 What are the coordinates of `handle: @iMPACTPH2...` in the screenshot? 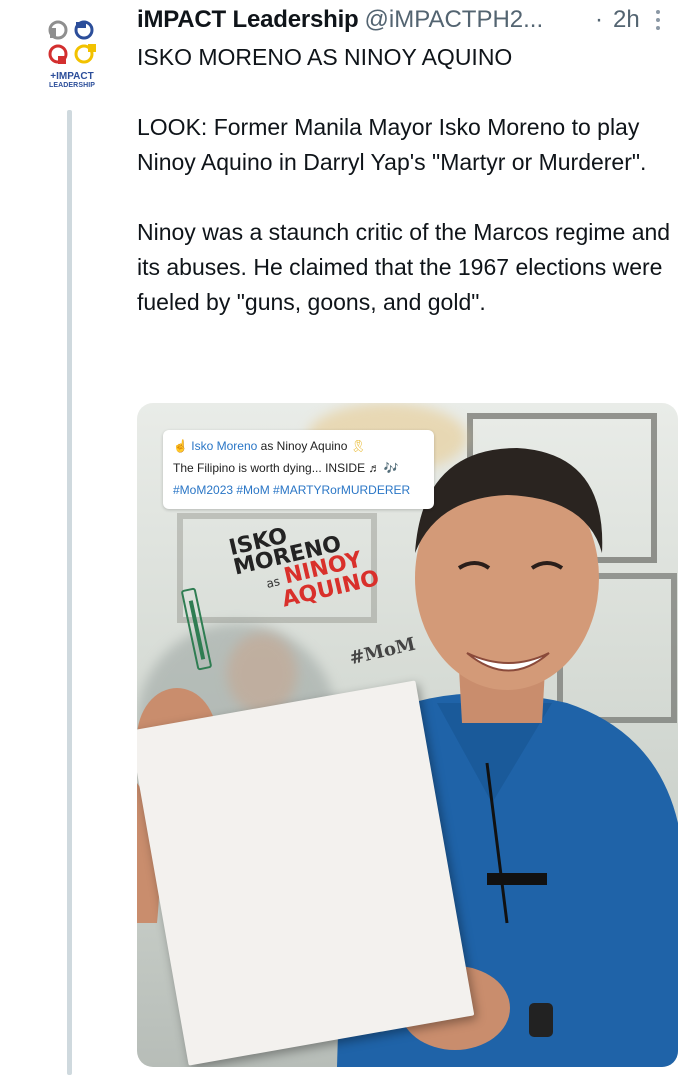 It's located at (454, 19).